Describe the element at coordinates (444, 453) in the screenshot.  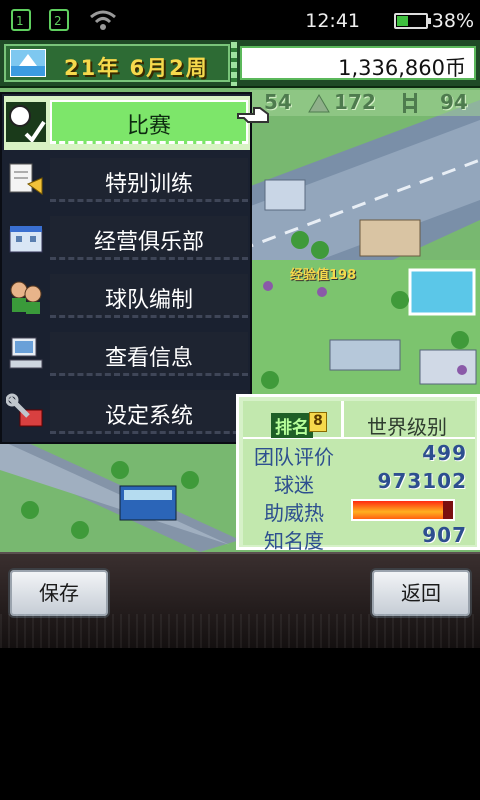
I see `team-rating-value: 499` at that location.